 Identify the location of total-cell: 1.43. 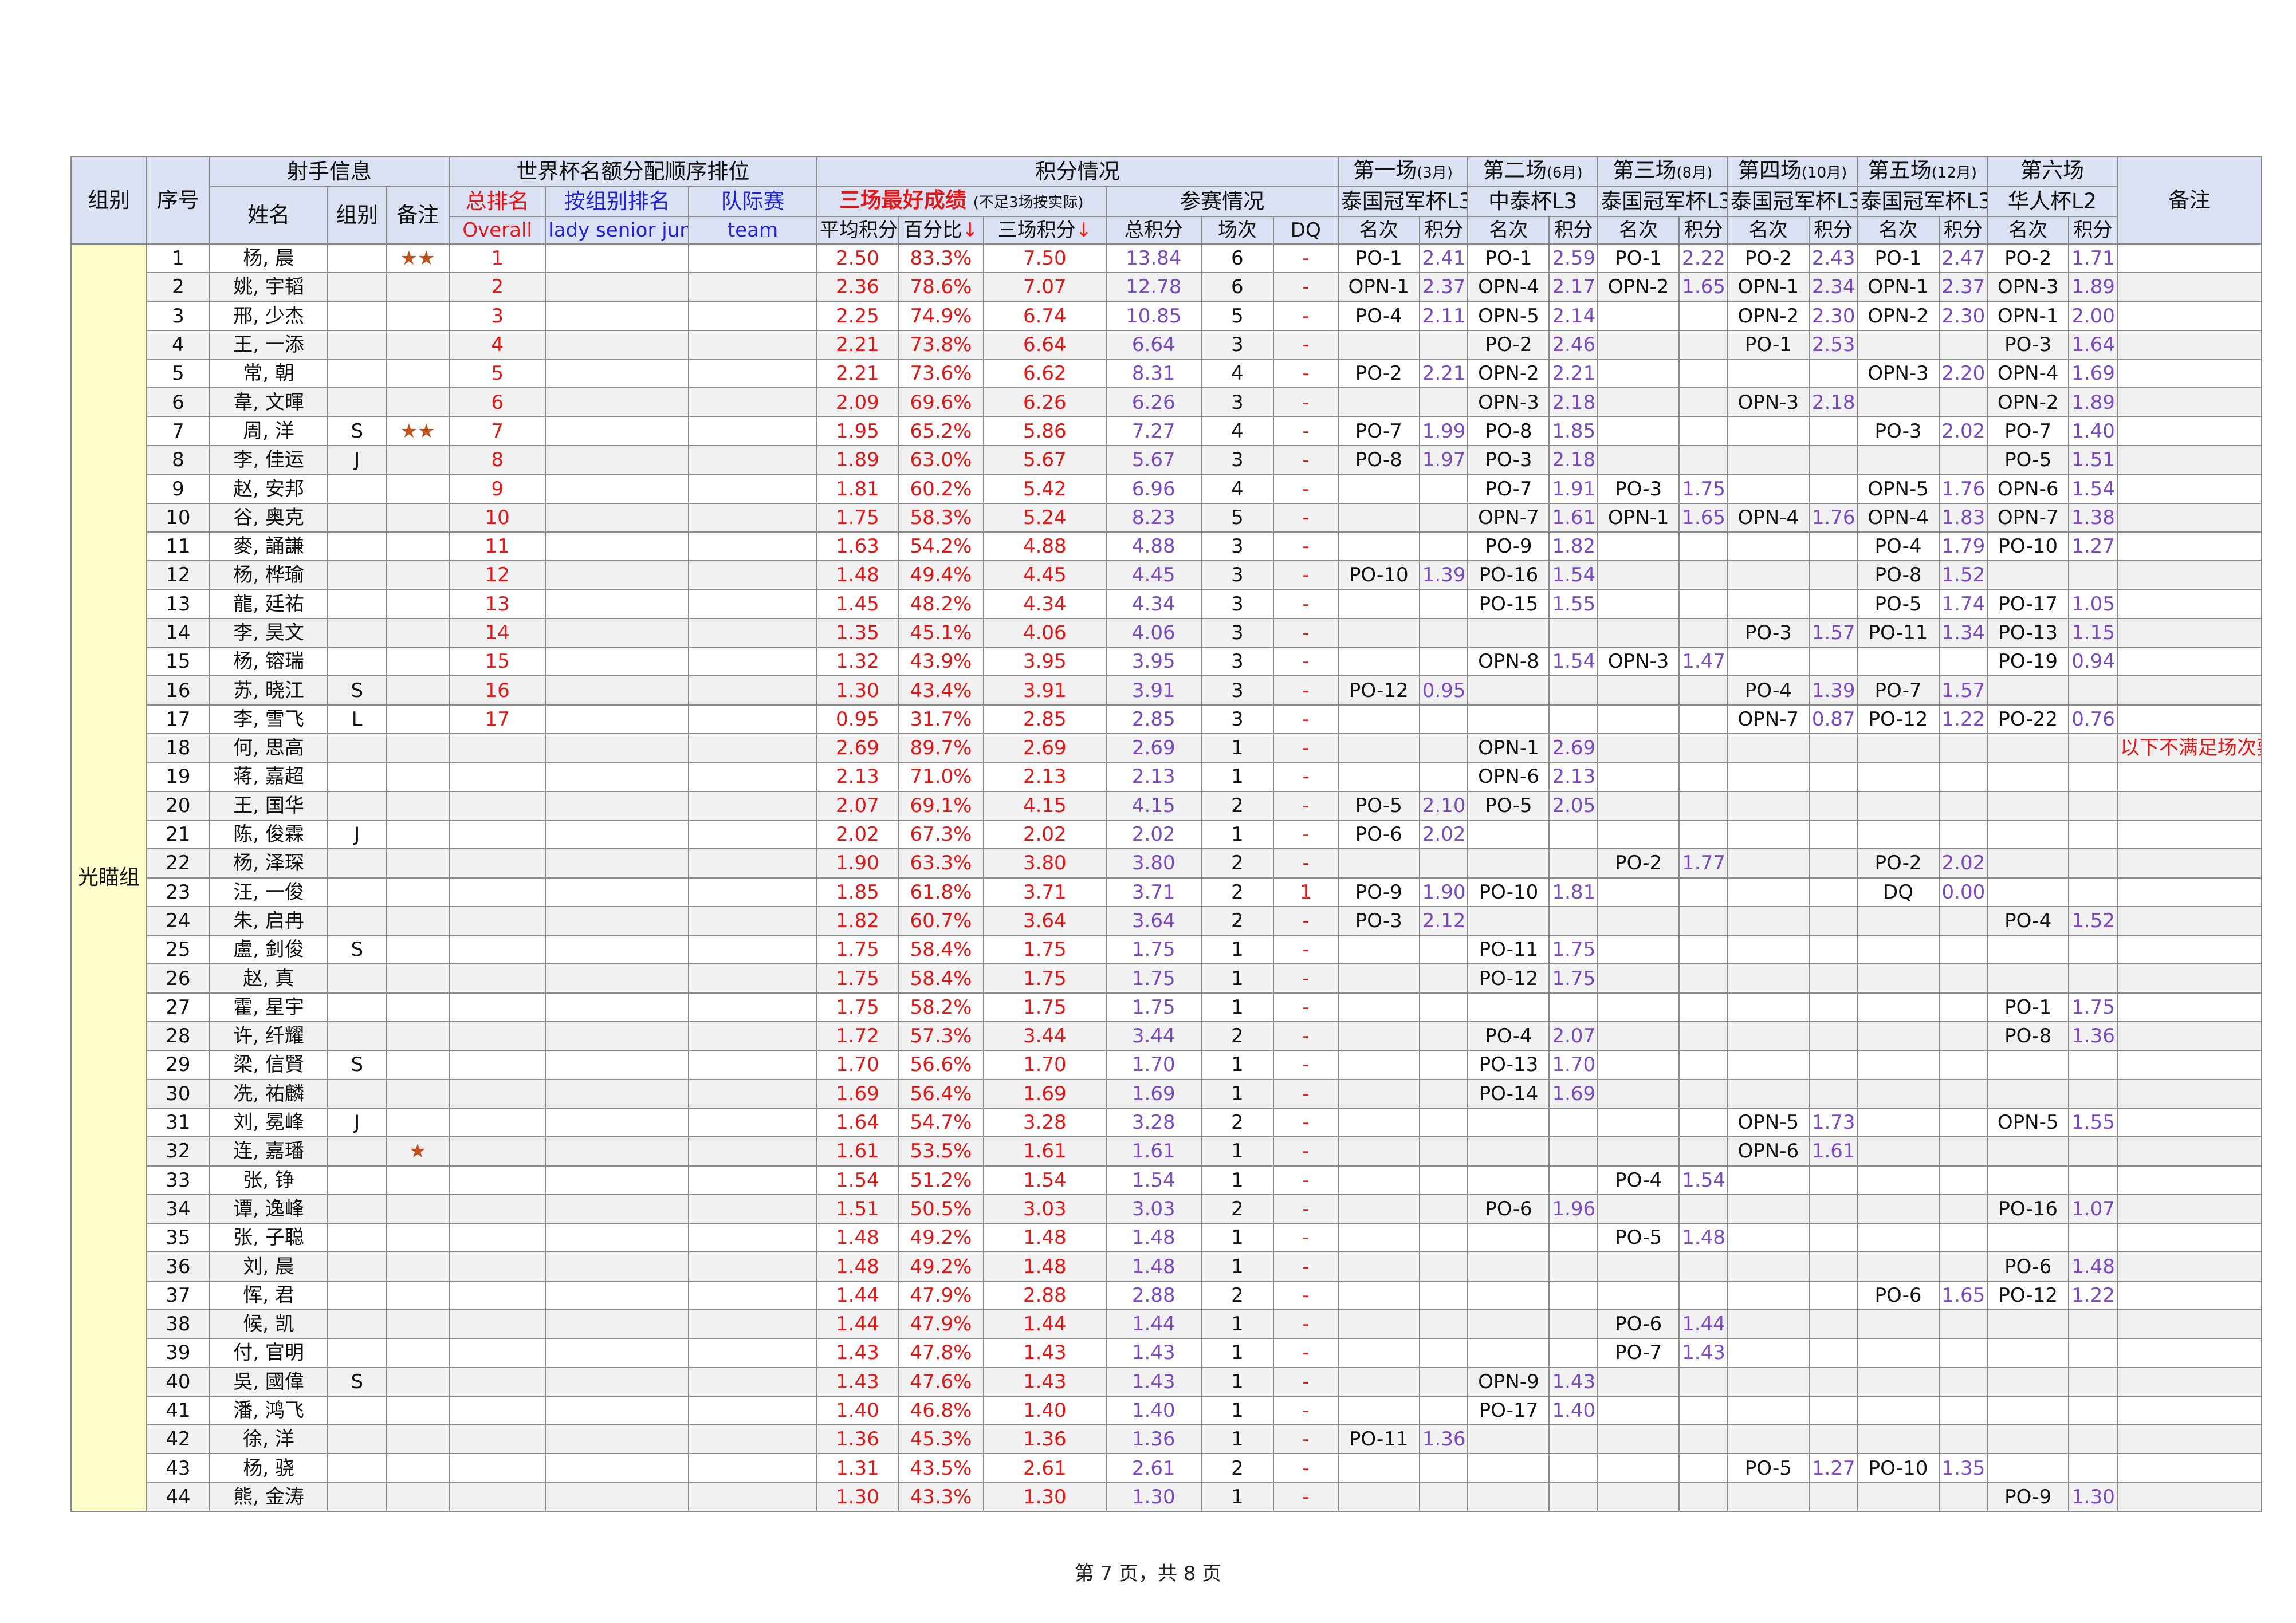
(1153, 1353).